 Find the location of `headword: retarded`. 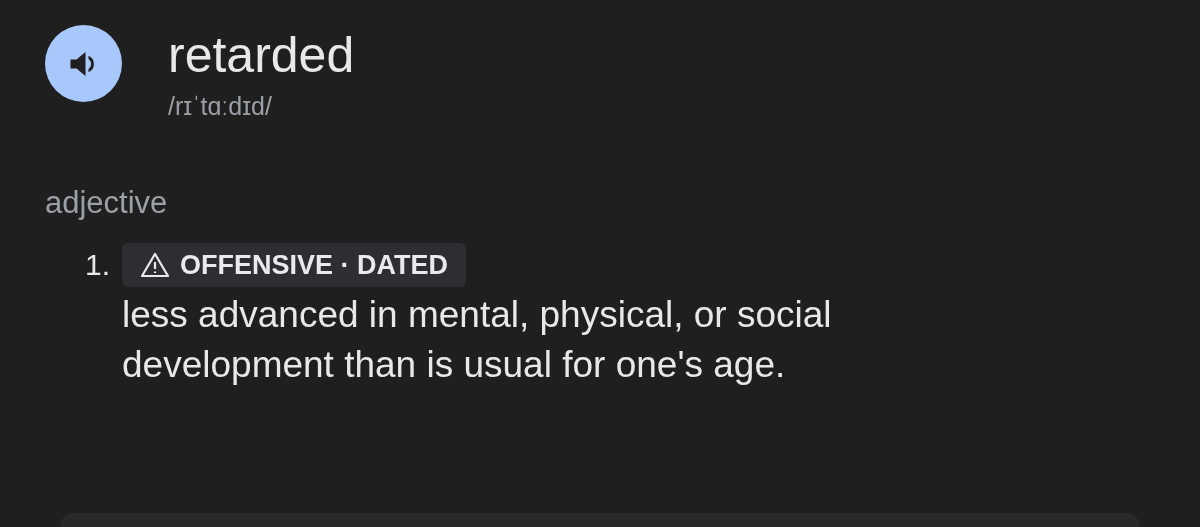

headword: retarded is located at coordinates (261, 55).